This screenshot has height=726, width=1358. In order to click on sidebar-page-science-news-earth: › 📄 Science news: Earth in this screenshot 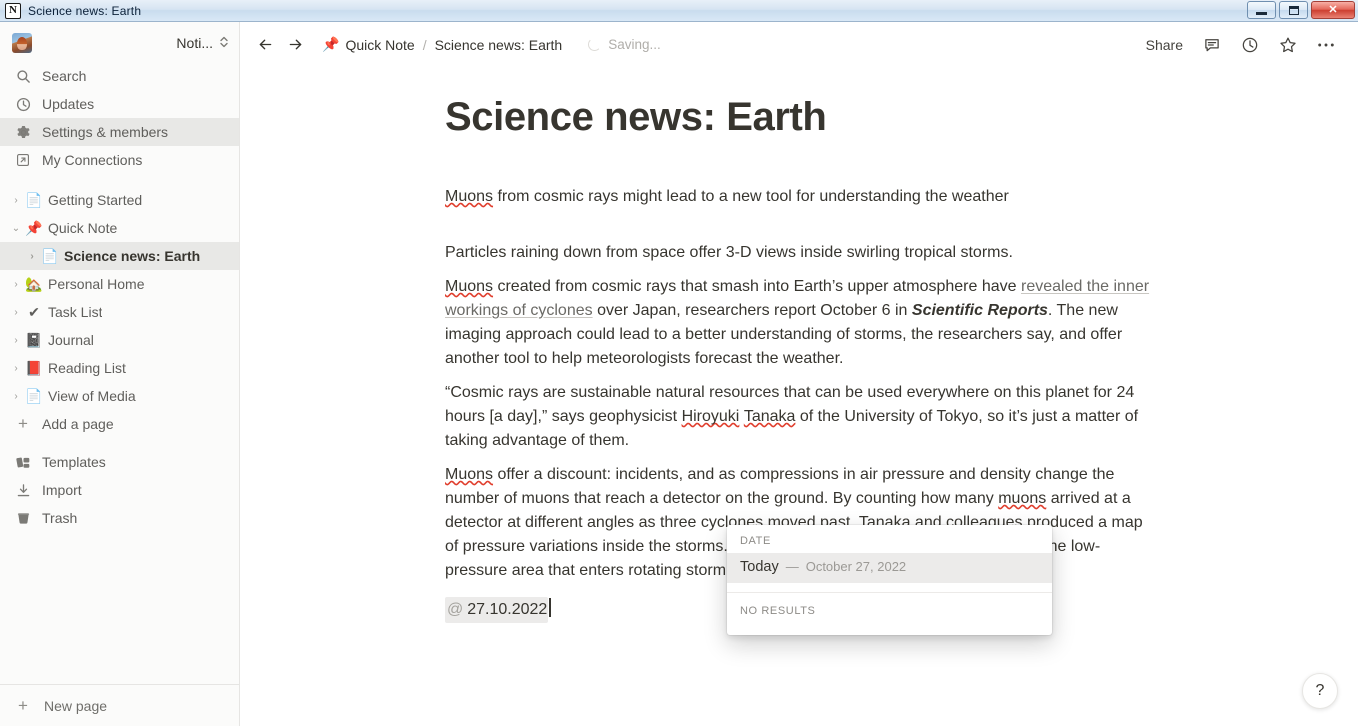, I will do `click(119, 256)`.